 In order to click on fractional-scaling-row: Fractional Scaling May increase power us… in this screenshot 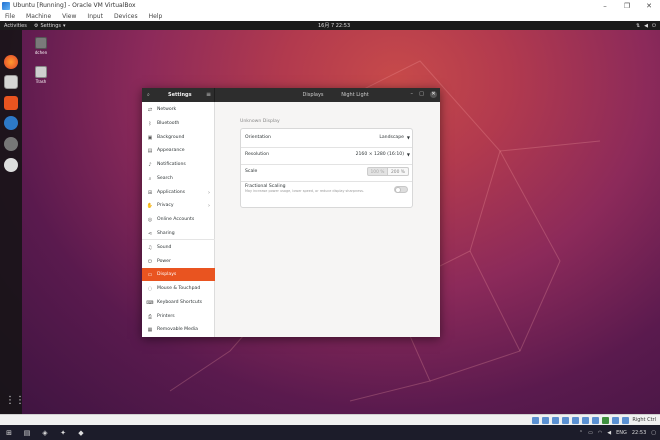, I will do `click(326, 192)`.